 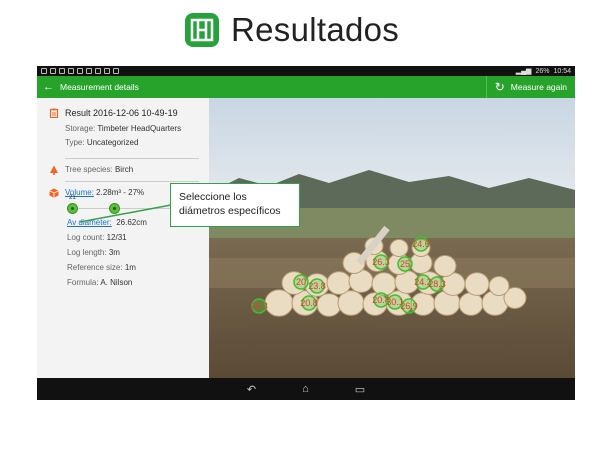 What do you see at coordinates (315, 29) in the screenshot?
I see `slide-title: Resultados` at bounding box center [315, 29].